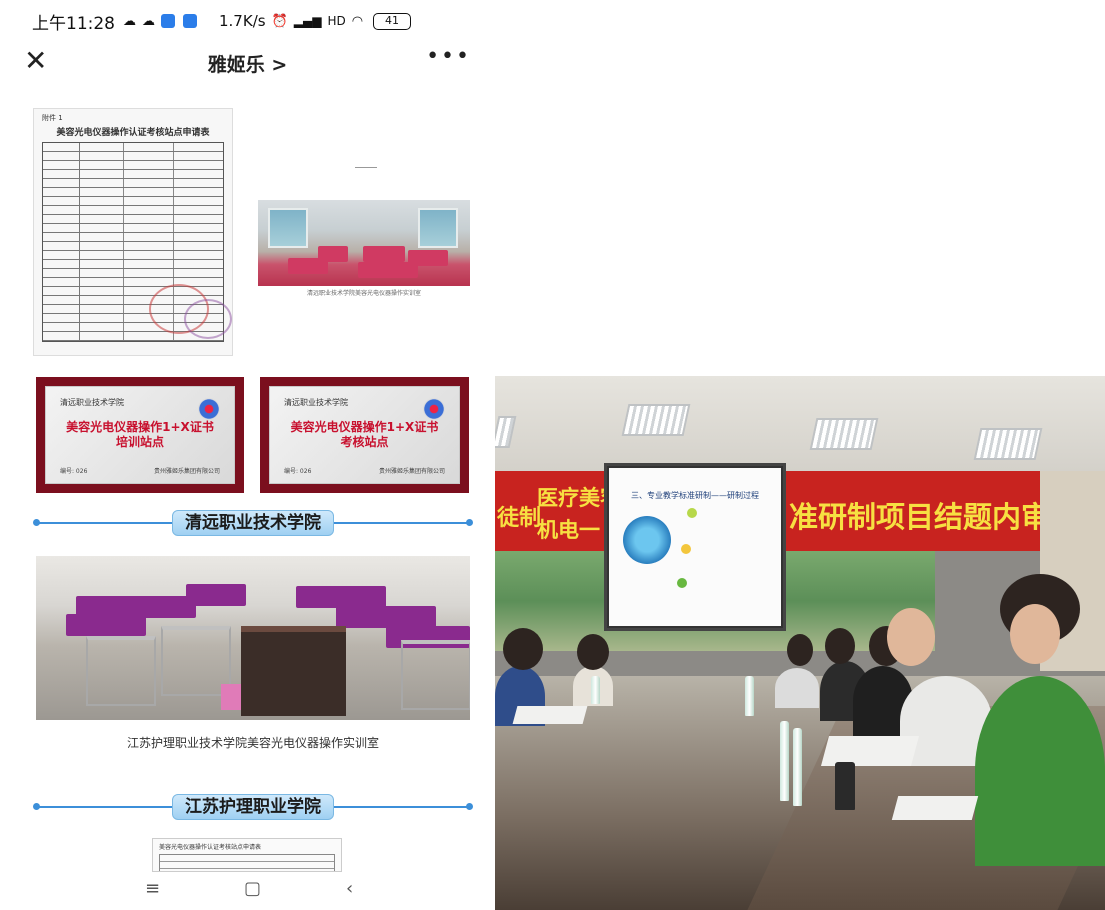  I want to click on menu-icon: ≡, so click(152, 888).